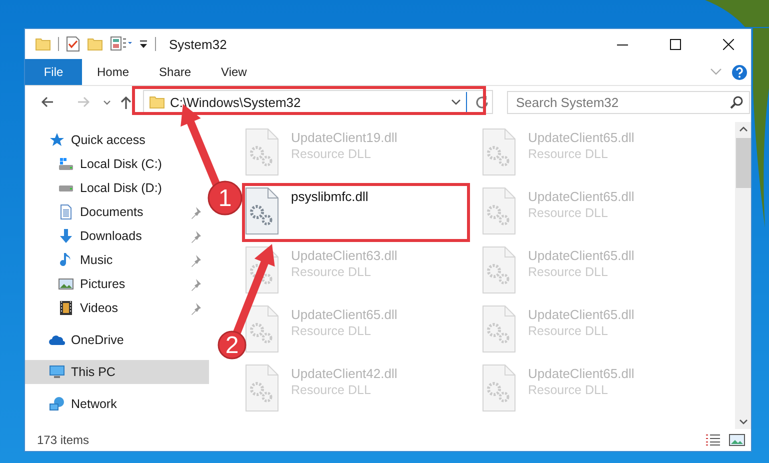 This screenshot has width=769, height=463. I want to click on sidebar-item: Network, so click(117, 404).